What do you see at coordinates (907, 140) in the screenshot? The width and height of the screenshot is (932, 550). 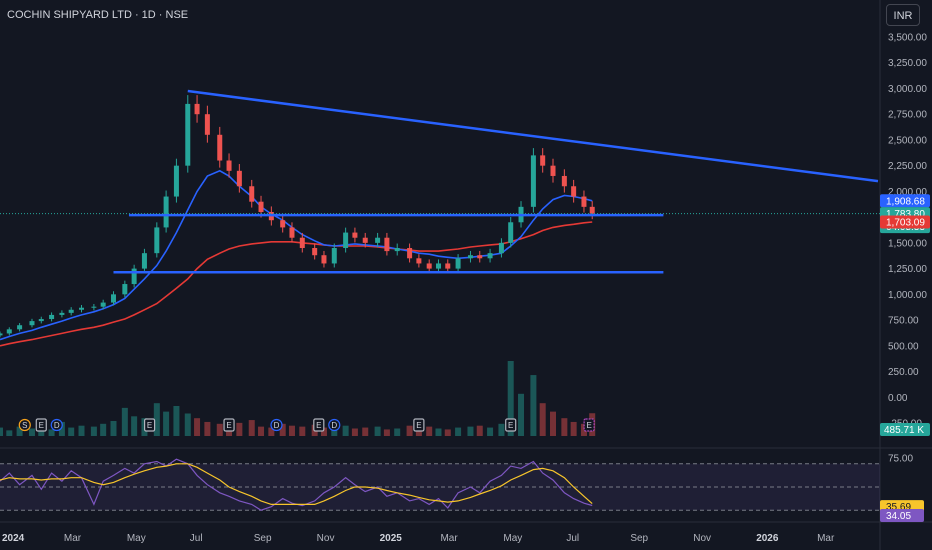 I see `price-axis-tick: 2,500.00` at bounding box center [907, 140].